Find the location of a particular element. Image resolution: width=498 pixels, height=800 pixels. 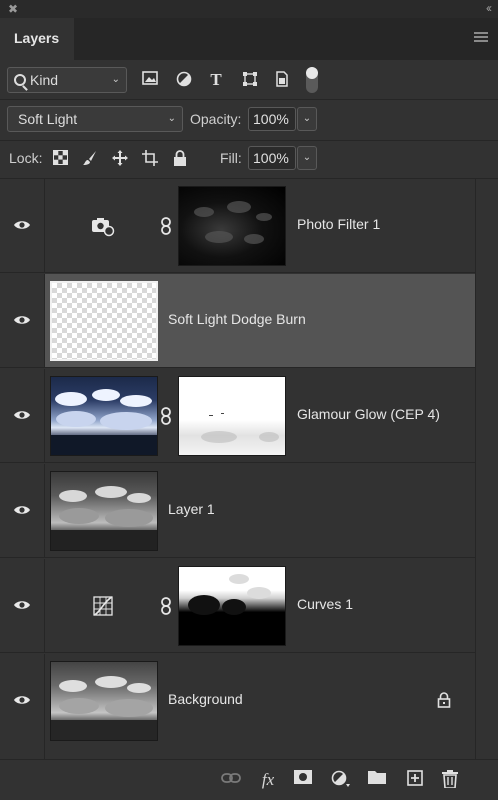

opacity-input: 100% is located at coordinates (272, 119).